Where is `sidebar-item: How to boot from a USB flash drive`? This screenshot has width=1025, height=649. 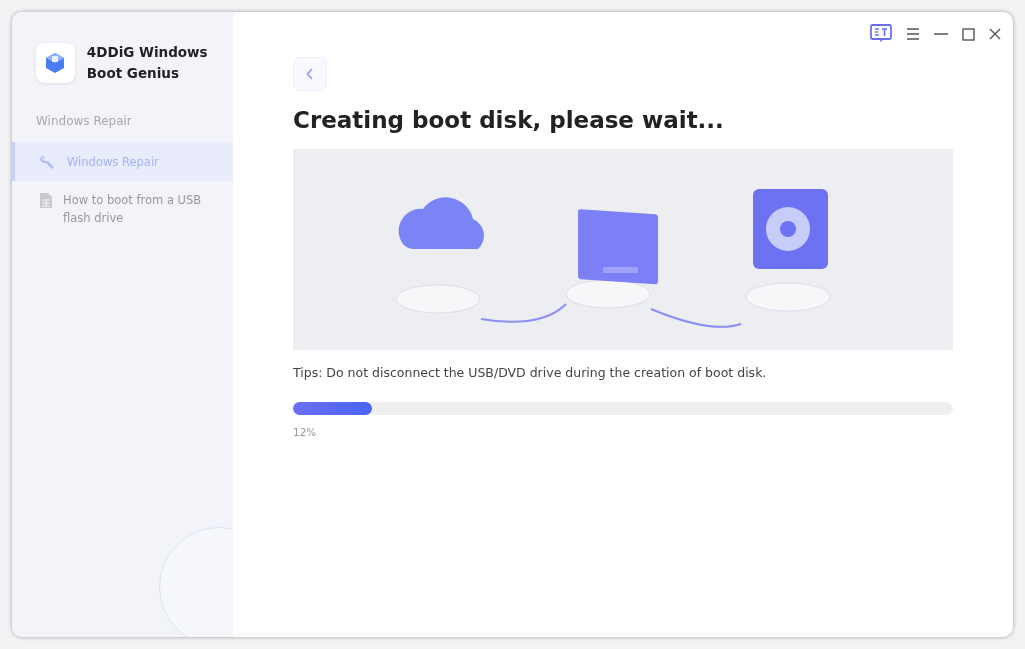
sidebar-item: How to boot from a USB flash drive is located at coordinates (122, 209).